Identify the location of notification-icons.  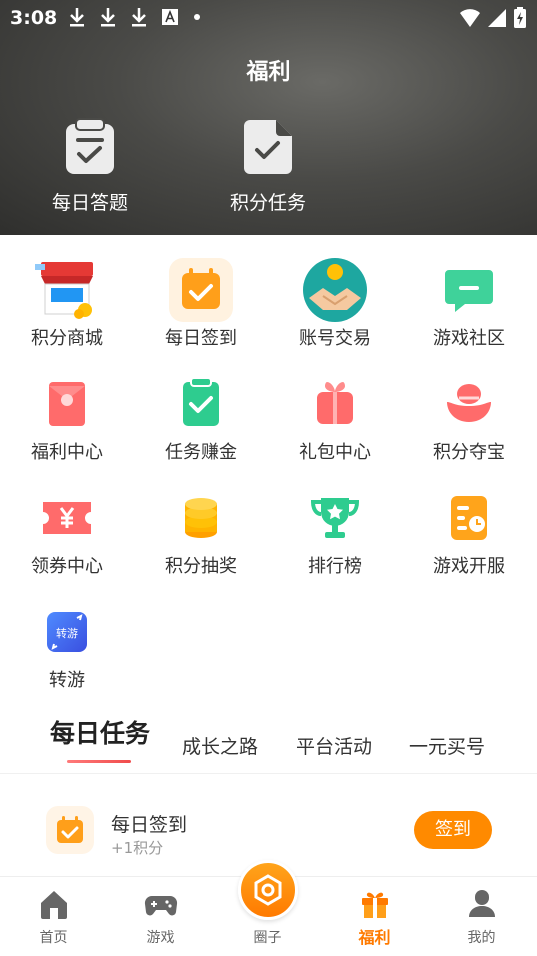
(135, 17).